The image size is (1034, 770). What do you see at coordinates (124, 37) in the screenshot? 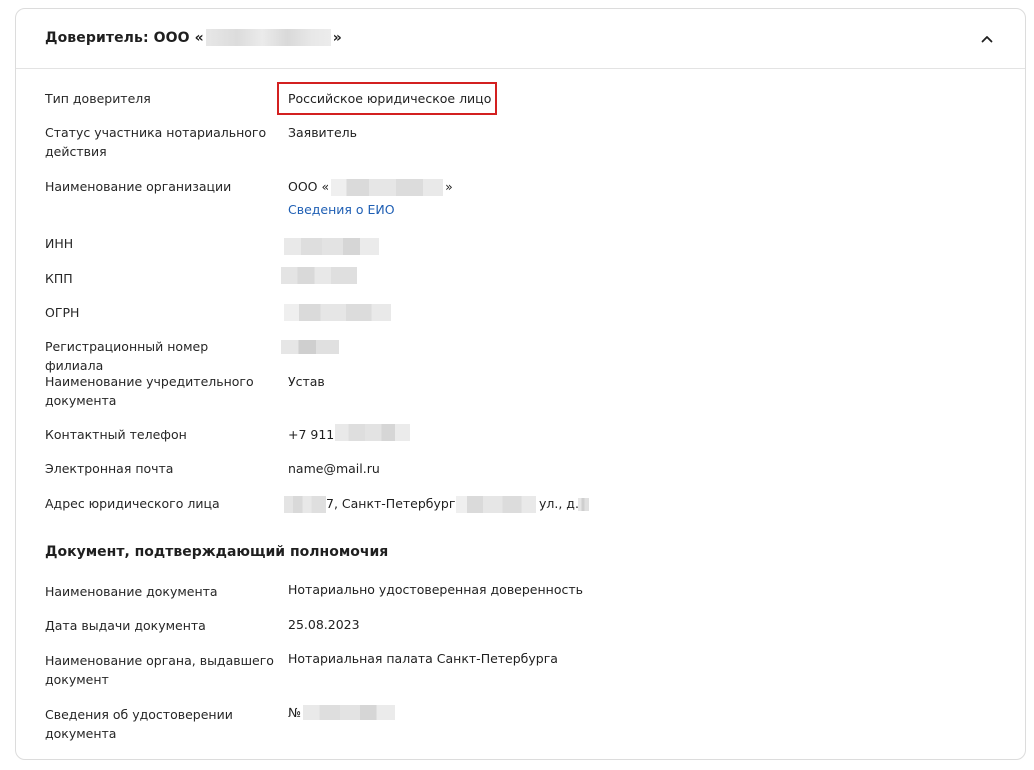
I see `title-prefix: Доверитель: ООО «` at bounding box center [124, 37].